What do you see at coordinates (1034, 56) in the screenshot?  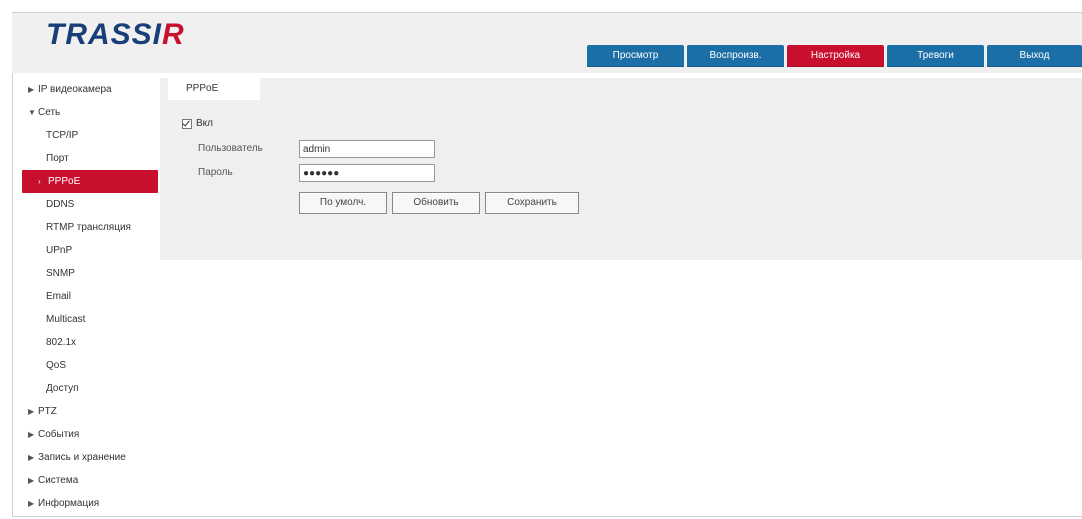 I see `nav-tab-logout: Выход` at bounding box center [1034, 56].